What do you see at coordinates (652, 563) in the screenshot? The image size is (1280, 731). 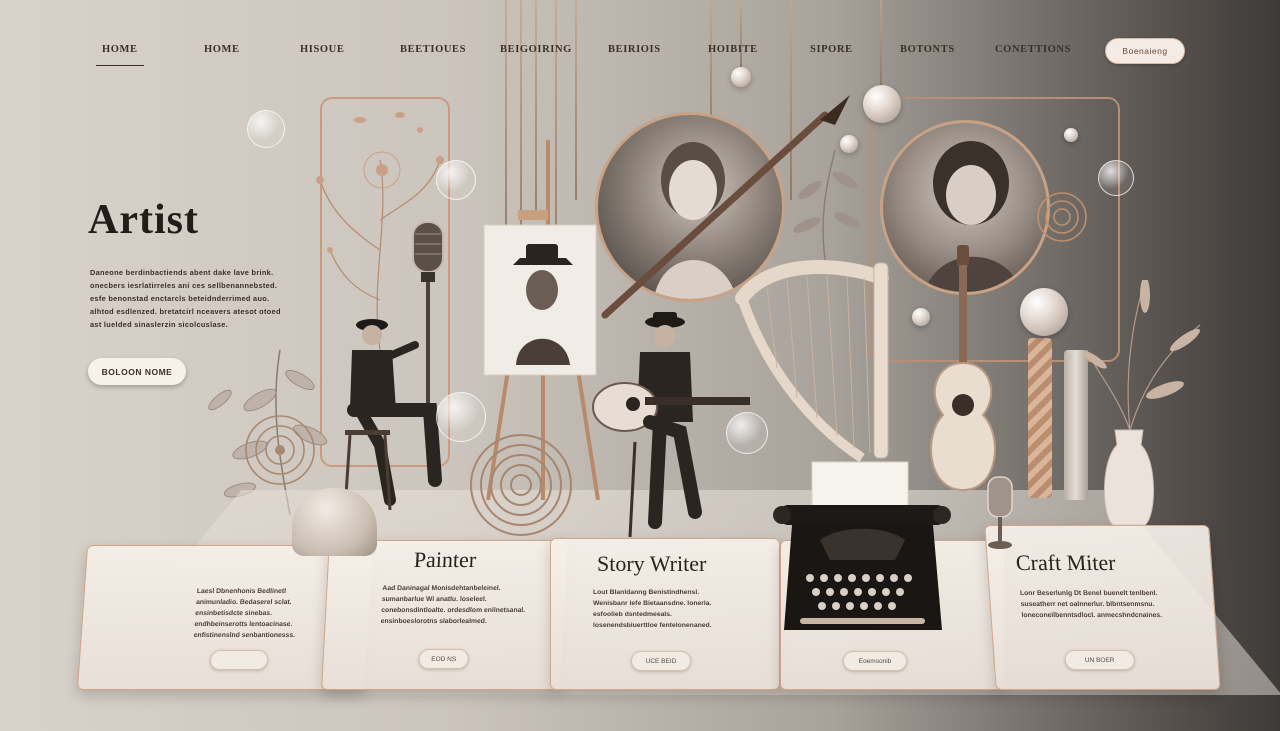 I see `card-title: Story Writer` at bounding box center [652, 563].